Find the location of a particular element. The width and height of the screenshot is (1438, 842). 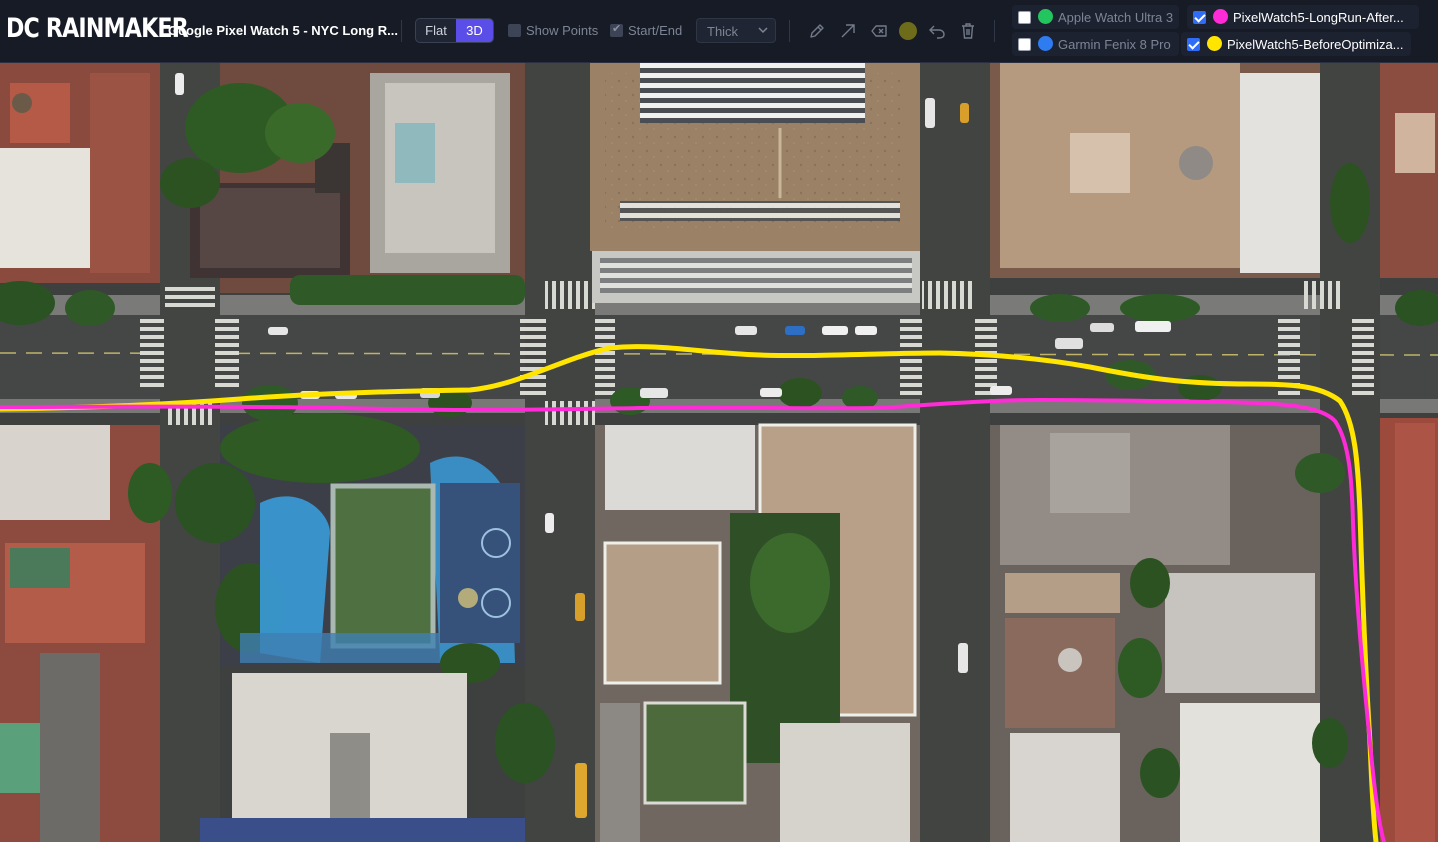

rooftop-garden is located at coordinates (40, 568).